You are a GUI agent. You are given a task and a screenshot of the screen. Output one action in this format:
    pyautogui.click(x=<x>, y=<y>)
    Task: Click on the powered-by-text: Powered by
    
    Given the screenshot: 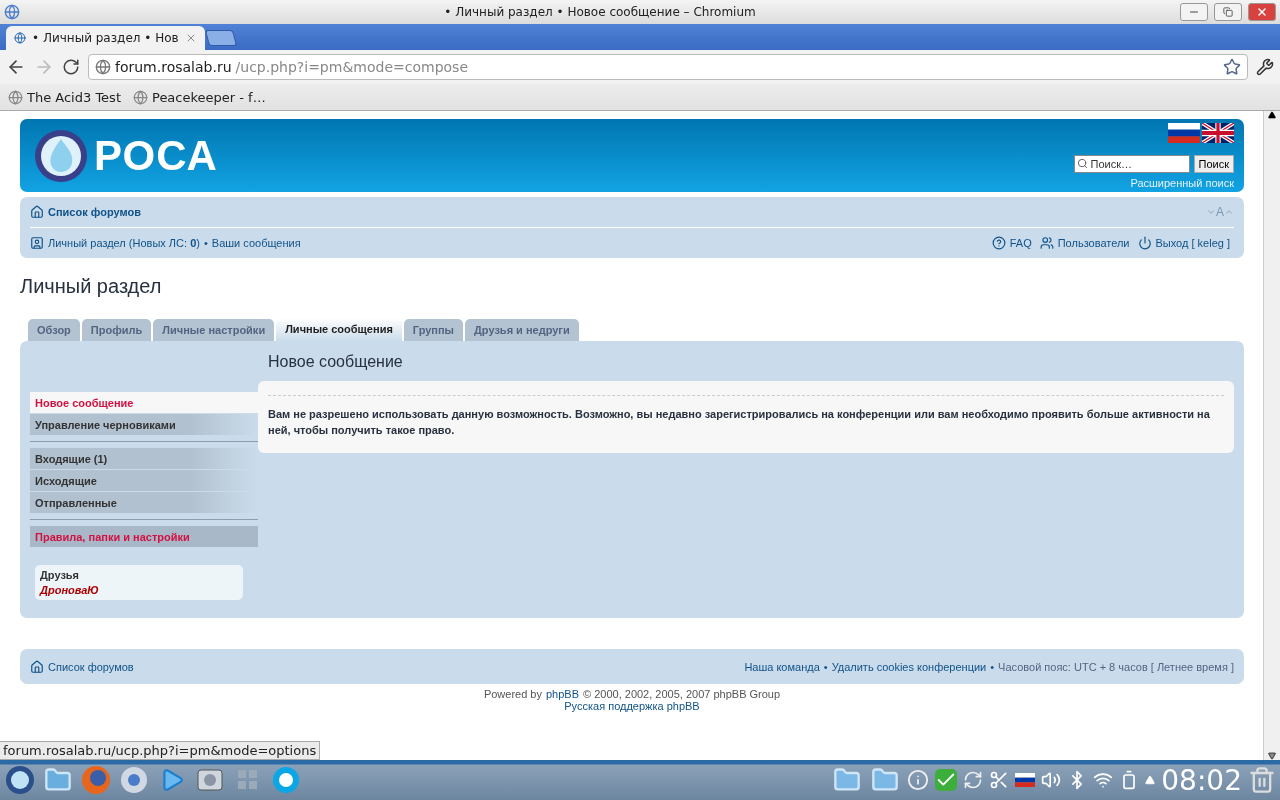 What is the action you would take?
    pyautogui.click(x=512, y=694)
    